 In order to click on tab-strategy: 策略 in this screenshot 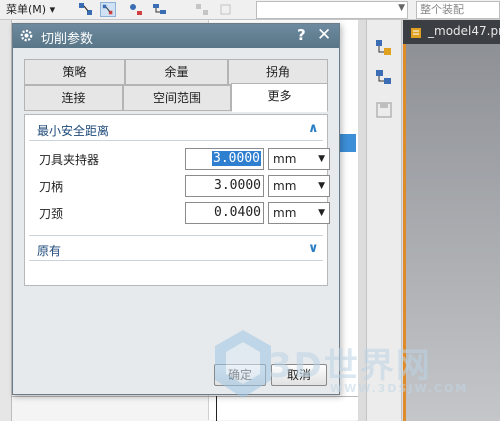, I will do `click(74, 72)`.